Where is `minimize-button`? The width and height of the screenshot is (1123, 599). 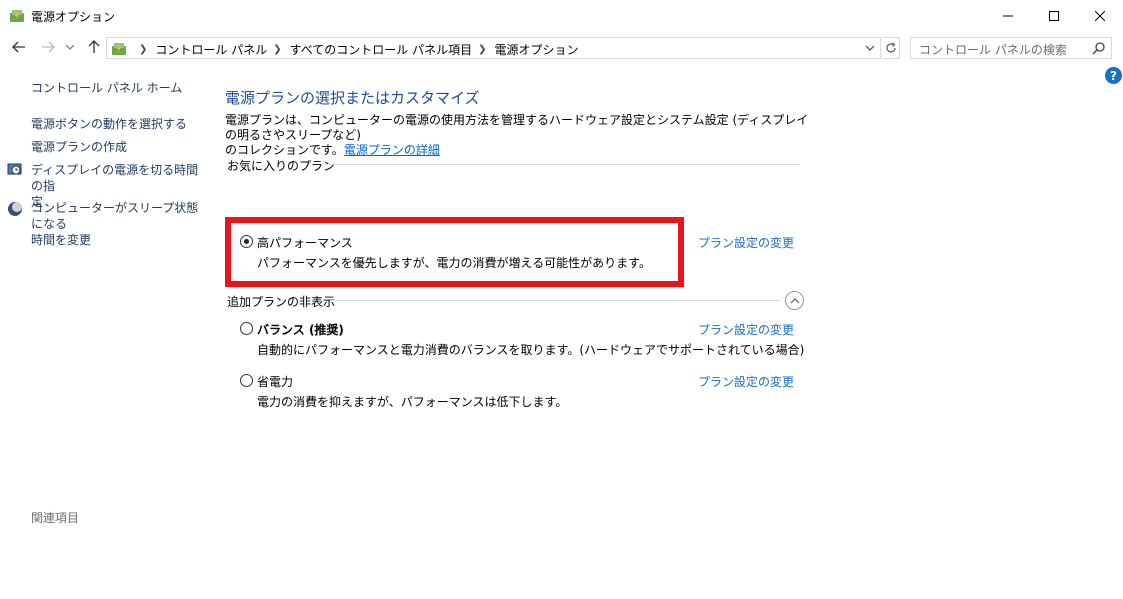 minimize-button is located at coordinates (1008, 15).